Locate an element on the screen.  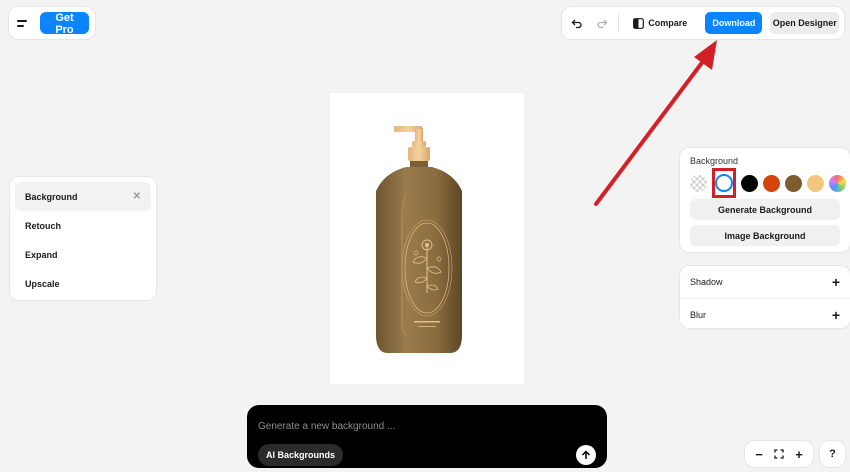
tool-label: Background is located at coordinates (51, 196).